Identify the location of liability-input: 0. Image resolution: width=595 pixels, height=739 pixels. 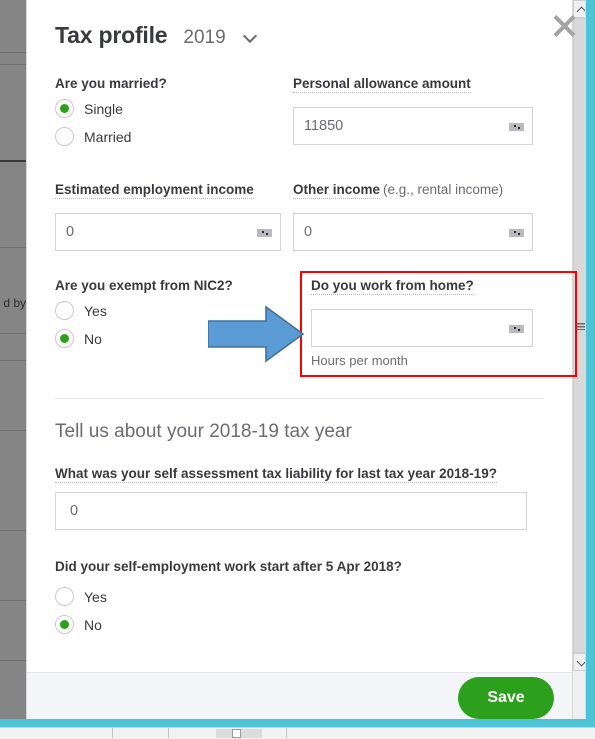
(291, 511).